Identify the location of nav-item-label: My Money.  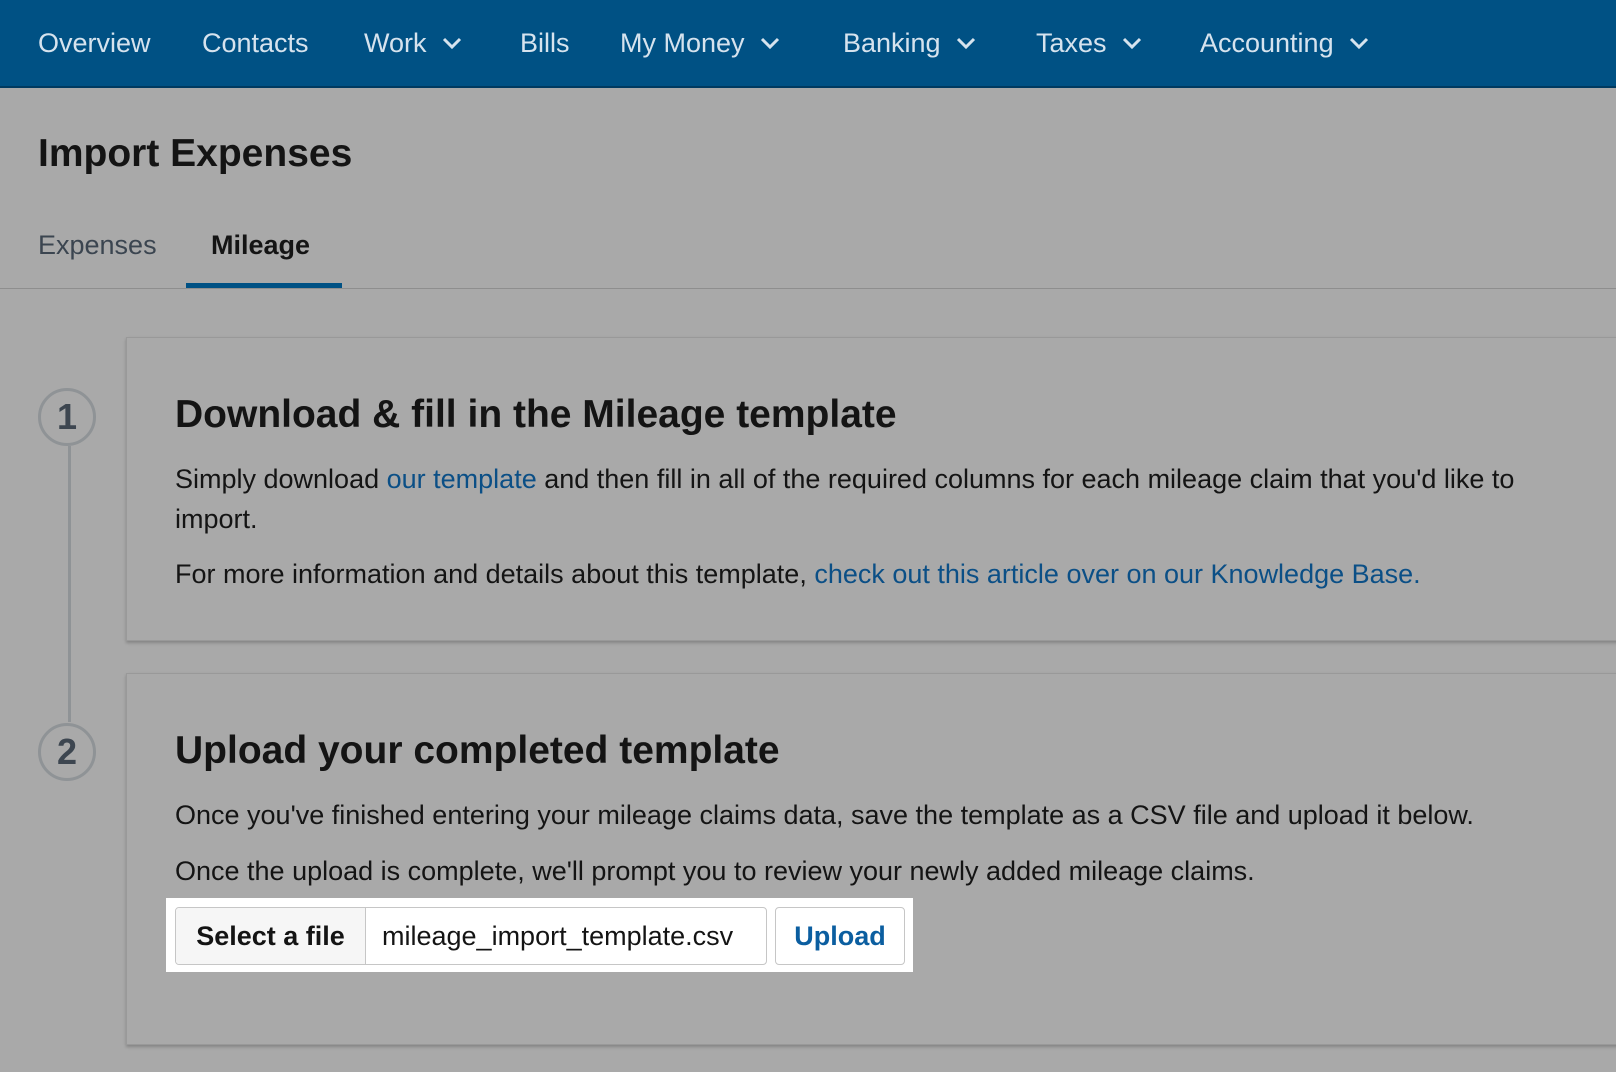
(682, 42).